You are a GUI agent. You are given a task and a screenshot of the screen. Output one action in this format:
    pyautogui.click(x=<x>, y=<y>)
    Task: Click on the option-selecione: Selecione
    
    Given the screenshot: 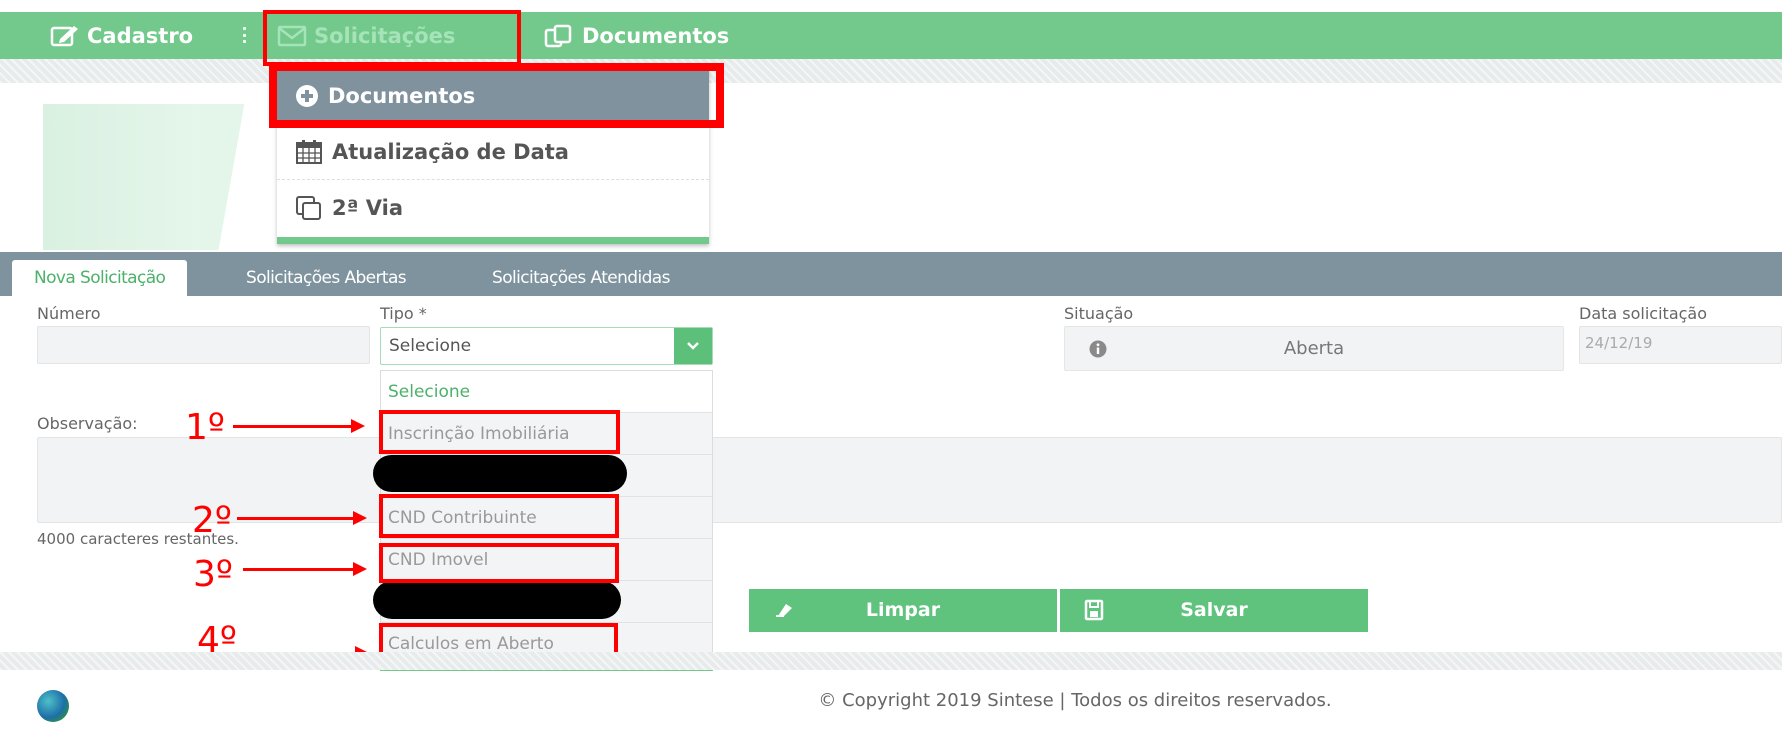 What is the action you would take?
    pyautogui.click(x=546, y=392)
    